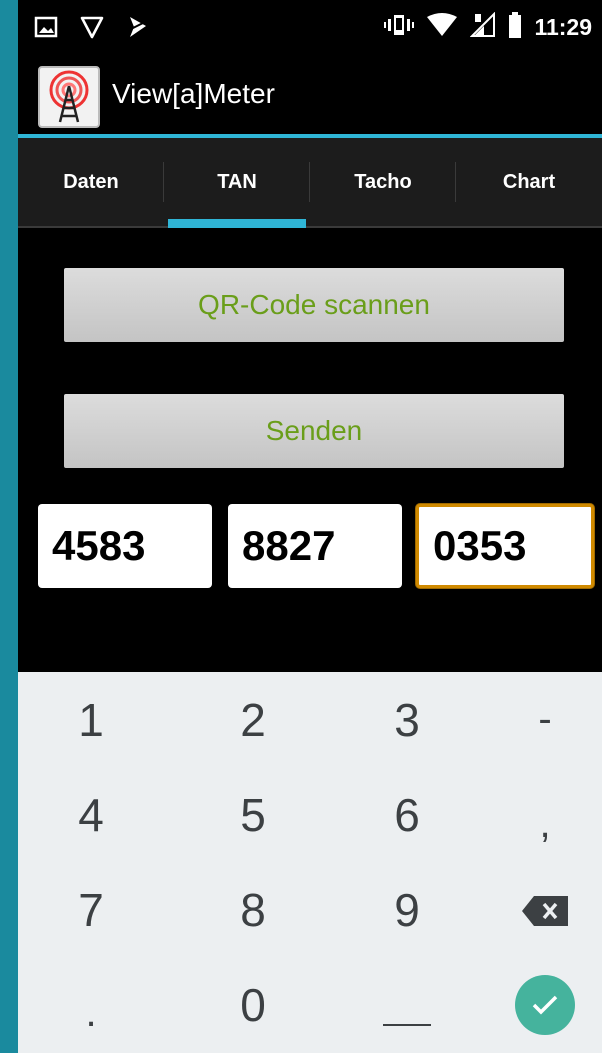 This screenshot has width=602, height=1053. What do you see at coordinates (91, 1004) in the screenshot?
I see `key-period: .` at bounding box center [91, 1004].